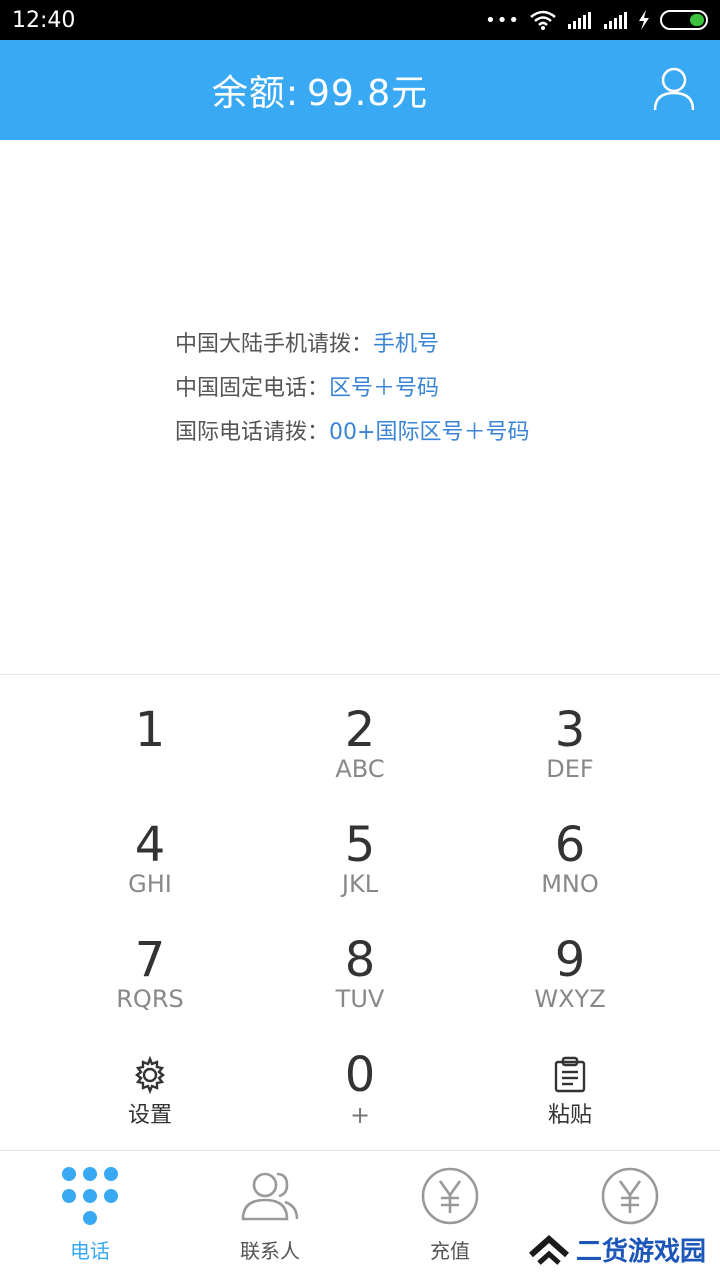 This screenshot has height=1280, width=720. What do you see at coordinates (270, 1196) in the screenshot?
I see `contacts-icon` at bounding box center [270, 1196].